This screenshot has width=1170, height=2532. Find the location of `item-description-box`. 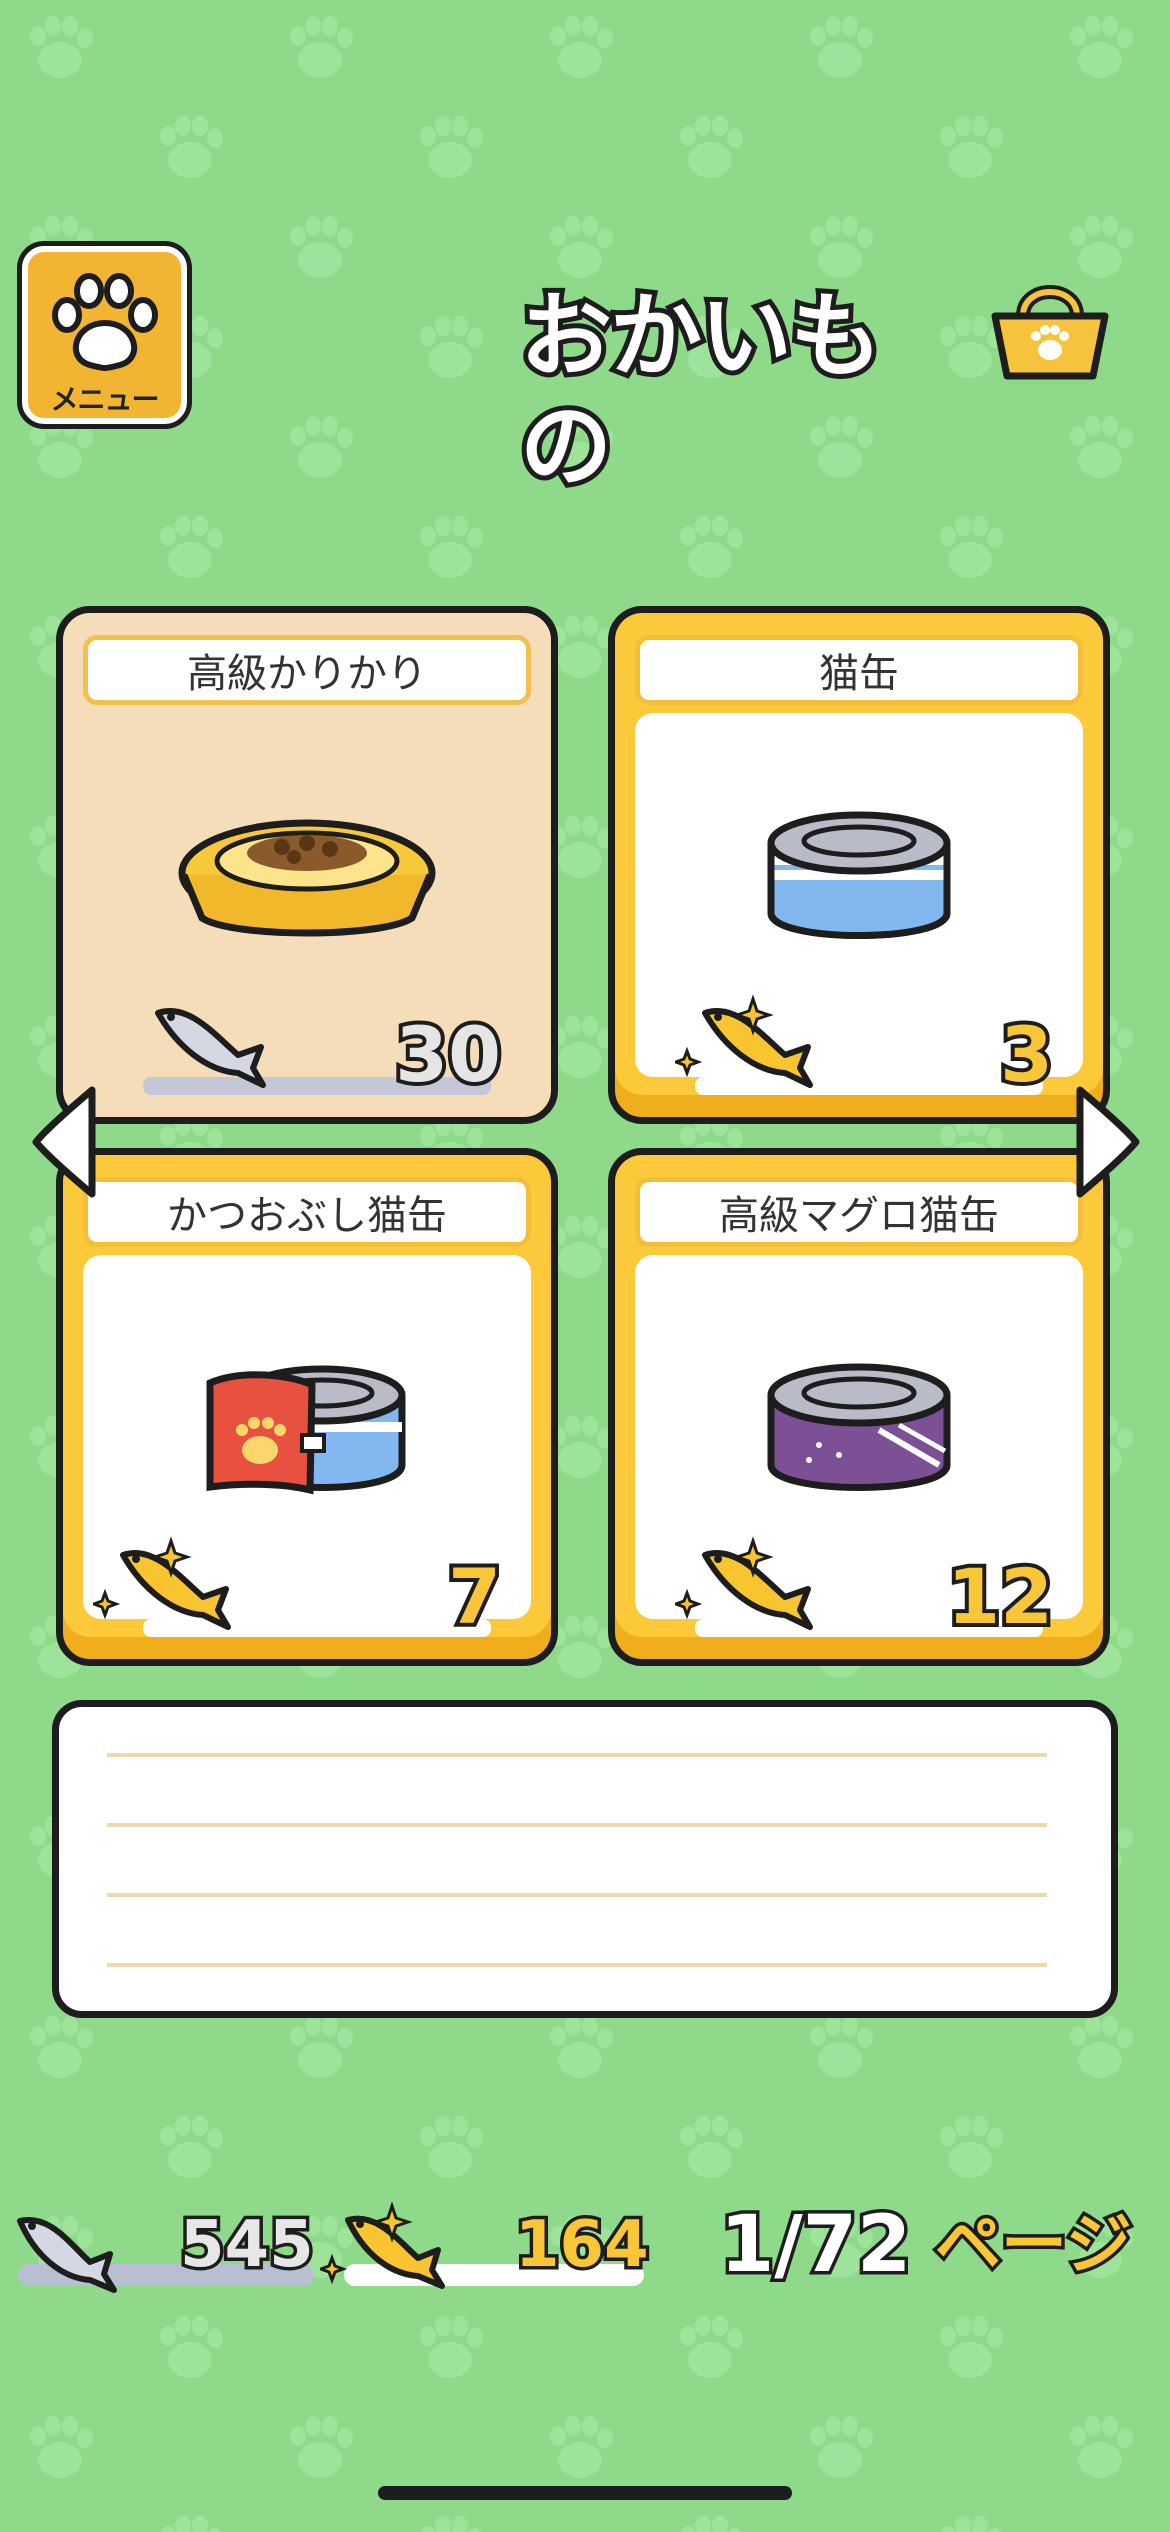

item-description-box is located at coordinates (585, 1859).